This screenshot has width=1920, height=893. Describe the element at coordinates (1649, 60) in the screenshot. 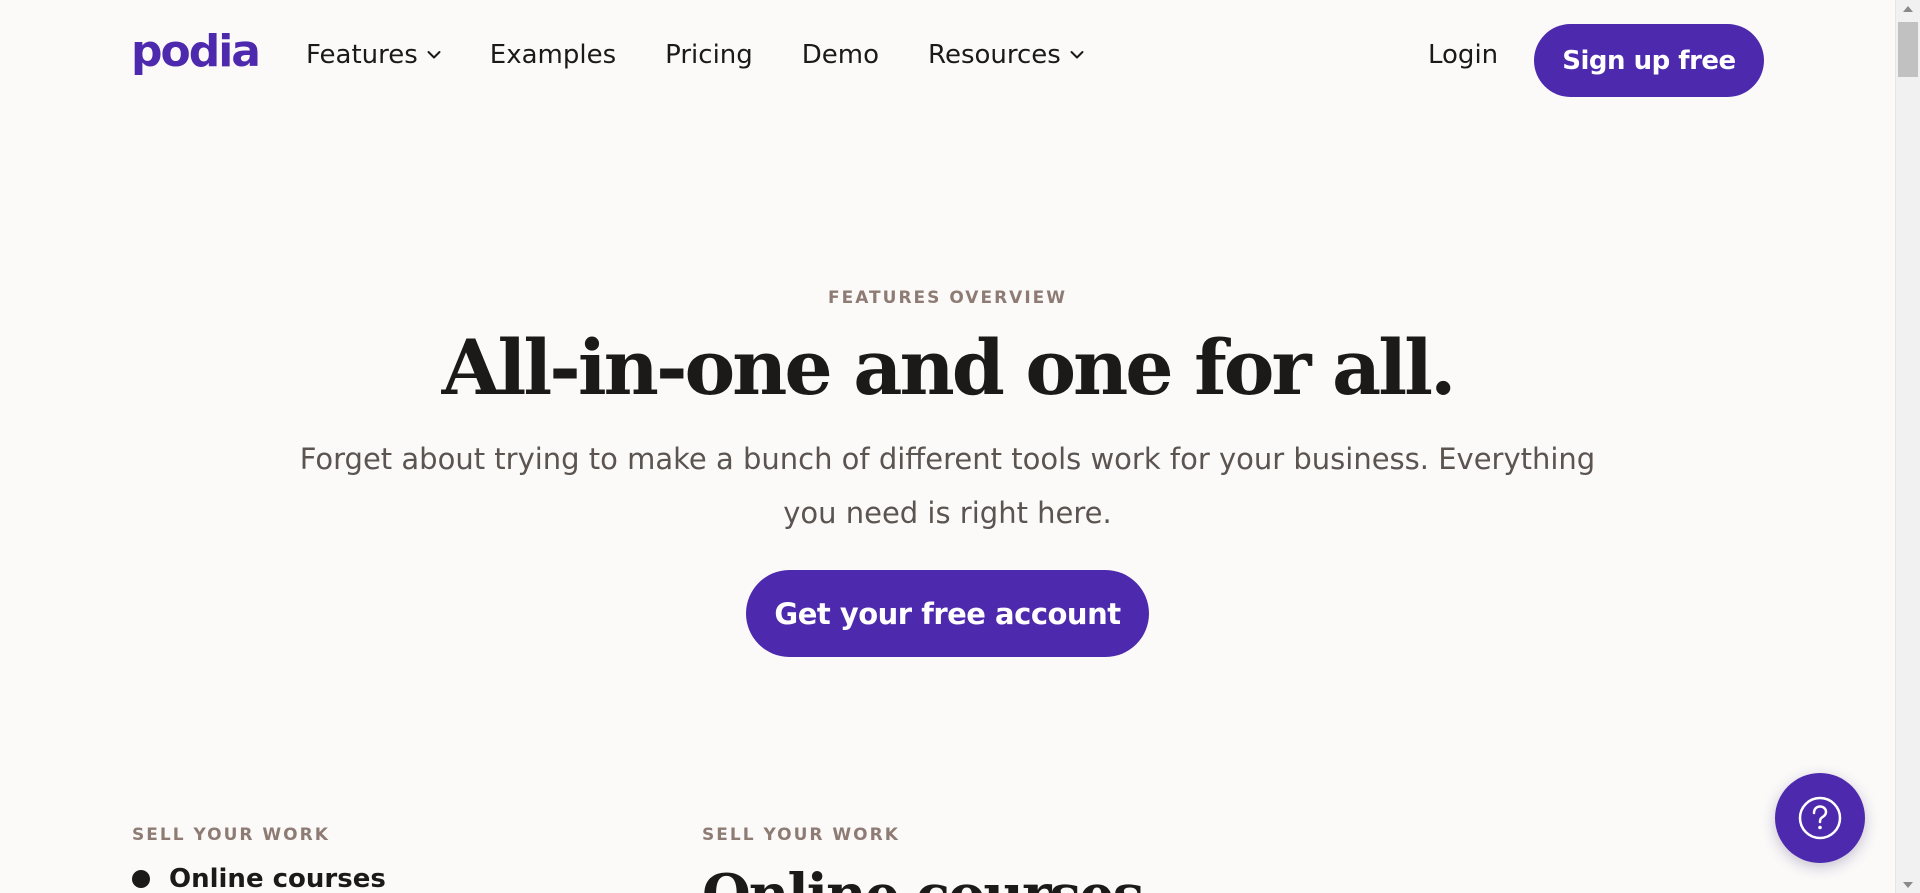

I see `sign-up-button: Sign up free` at that location.